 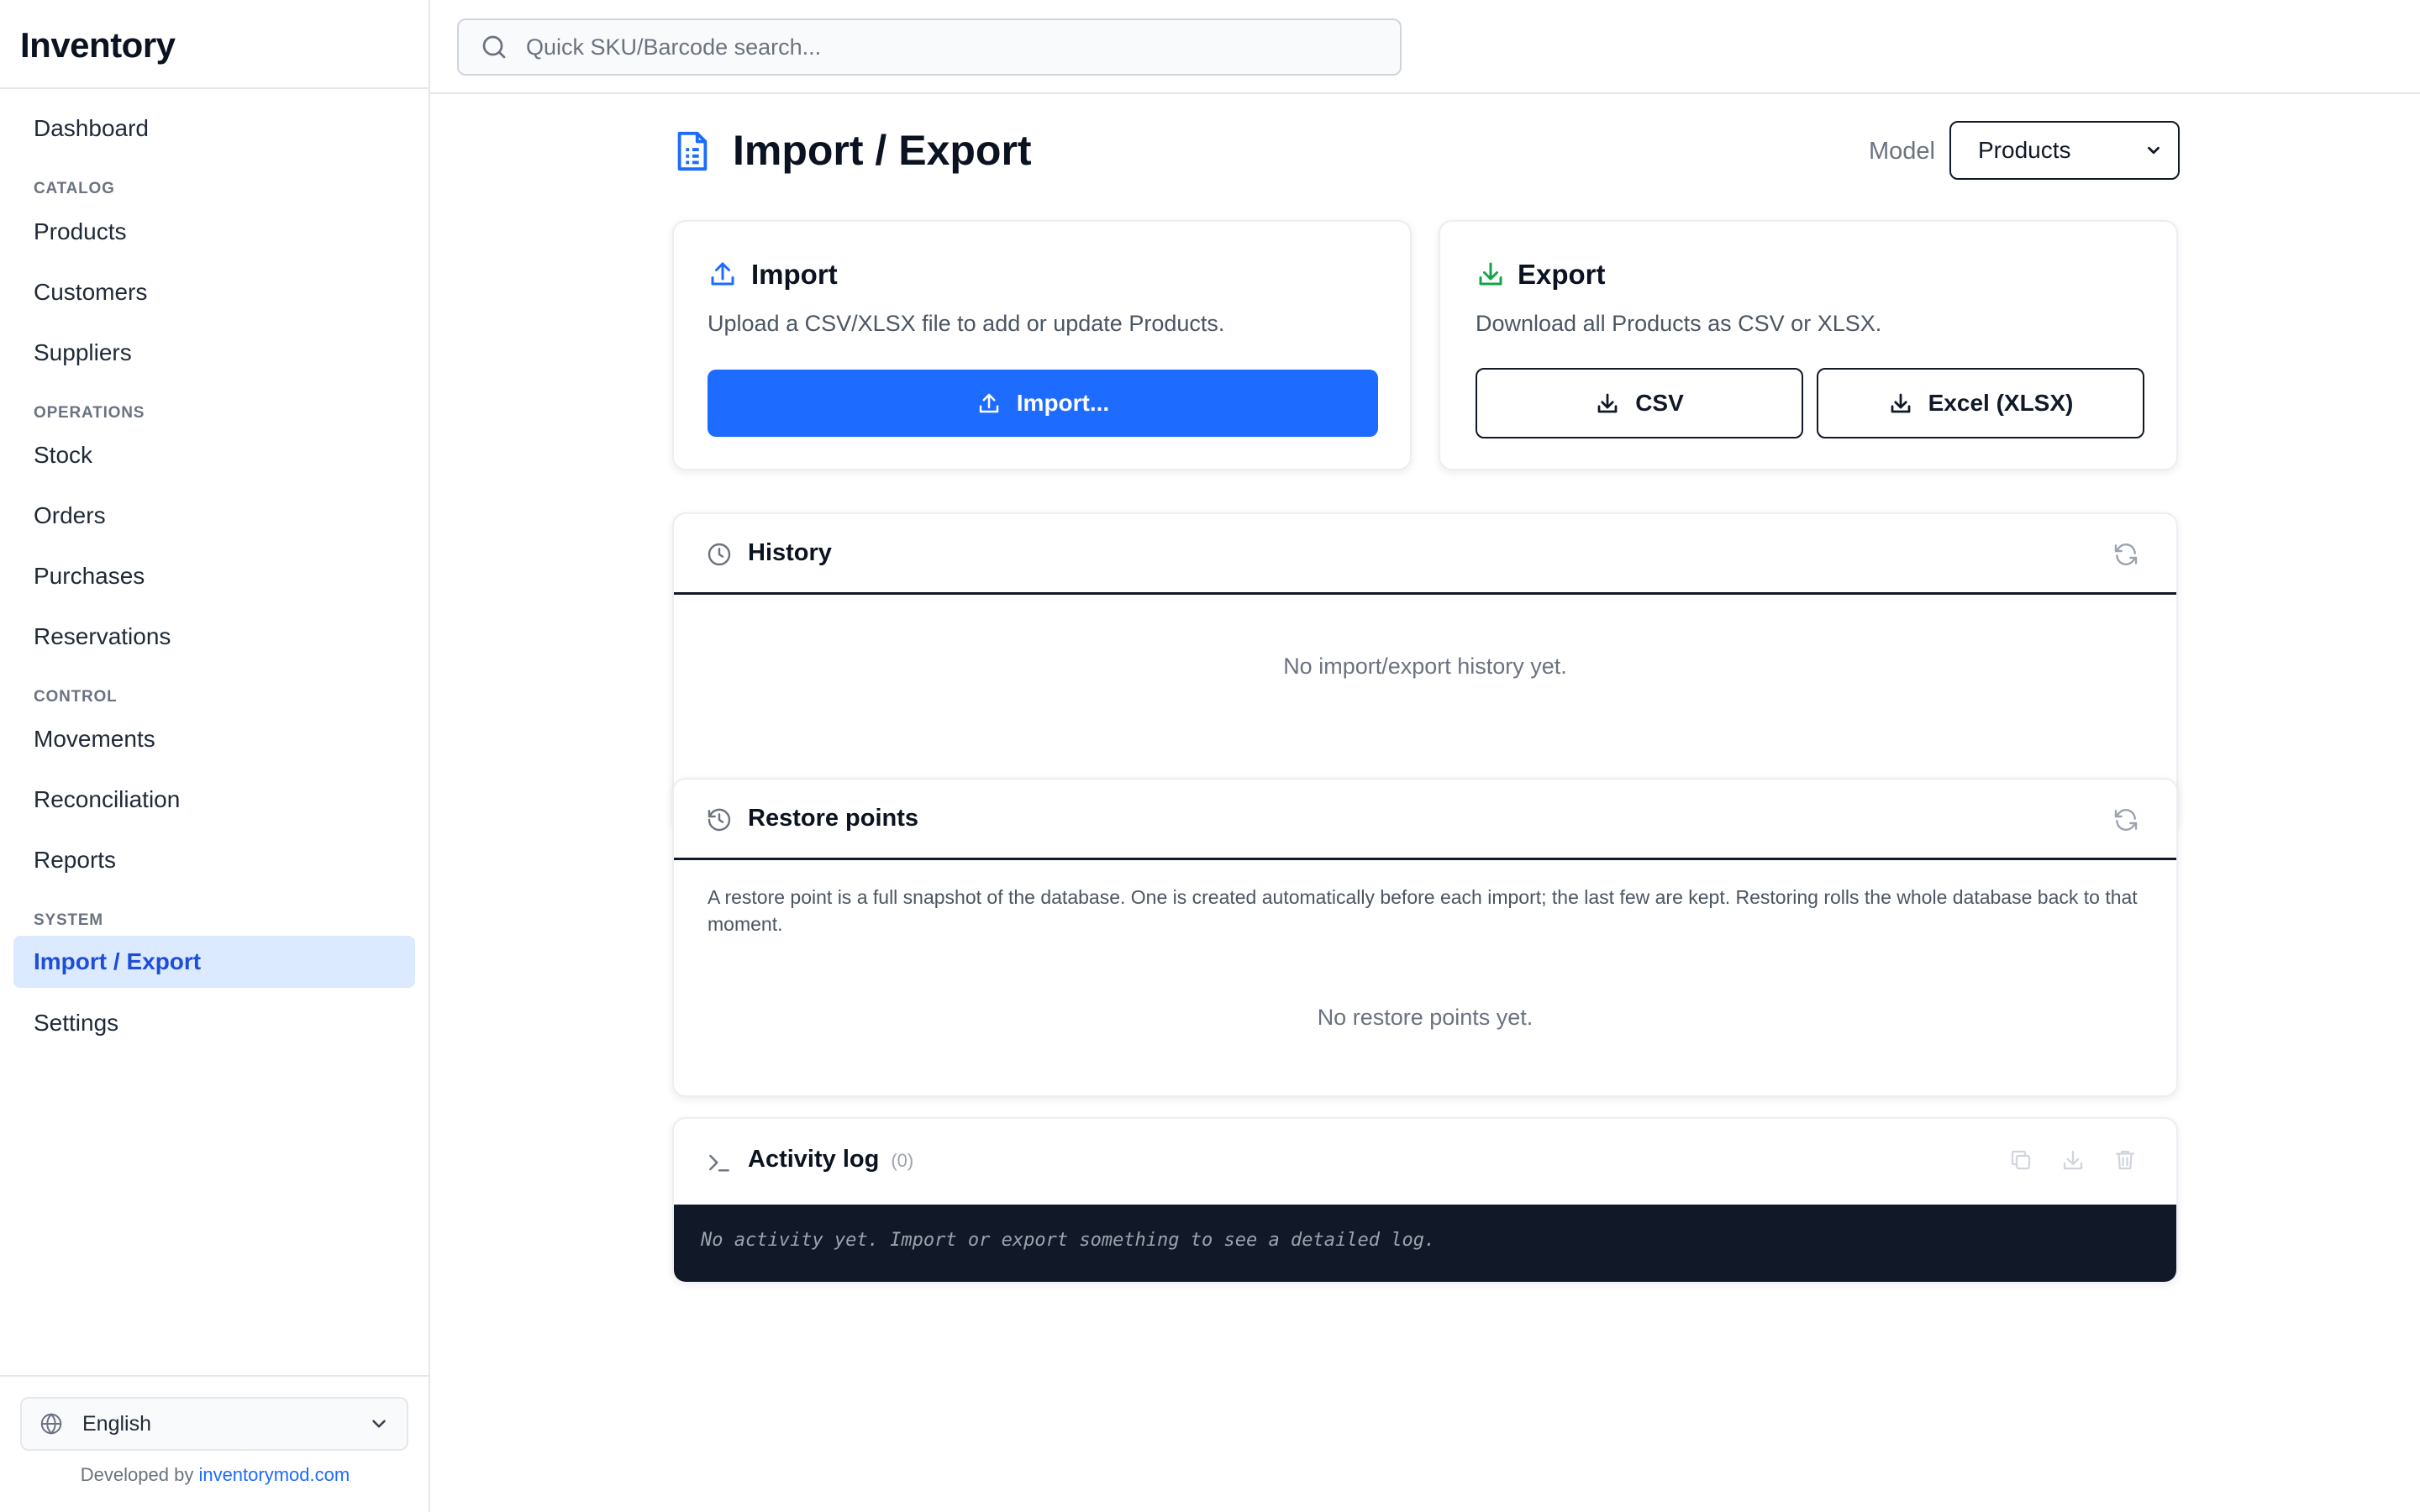 What do you see at coordinates (1679, 323) in the screenshot?
I see `export-description: Download all Products as CSV or XLSX.` at bounding box center [1679, 323].